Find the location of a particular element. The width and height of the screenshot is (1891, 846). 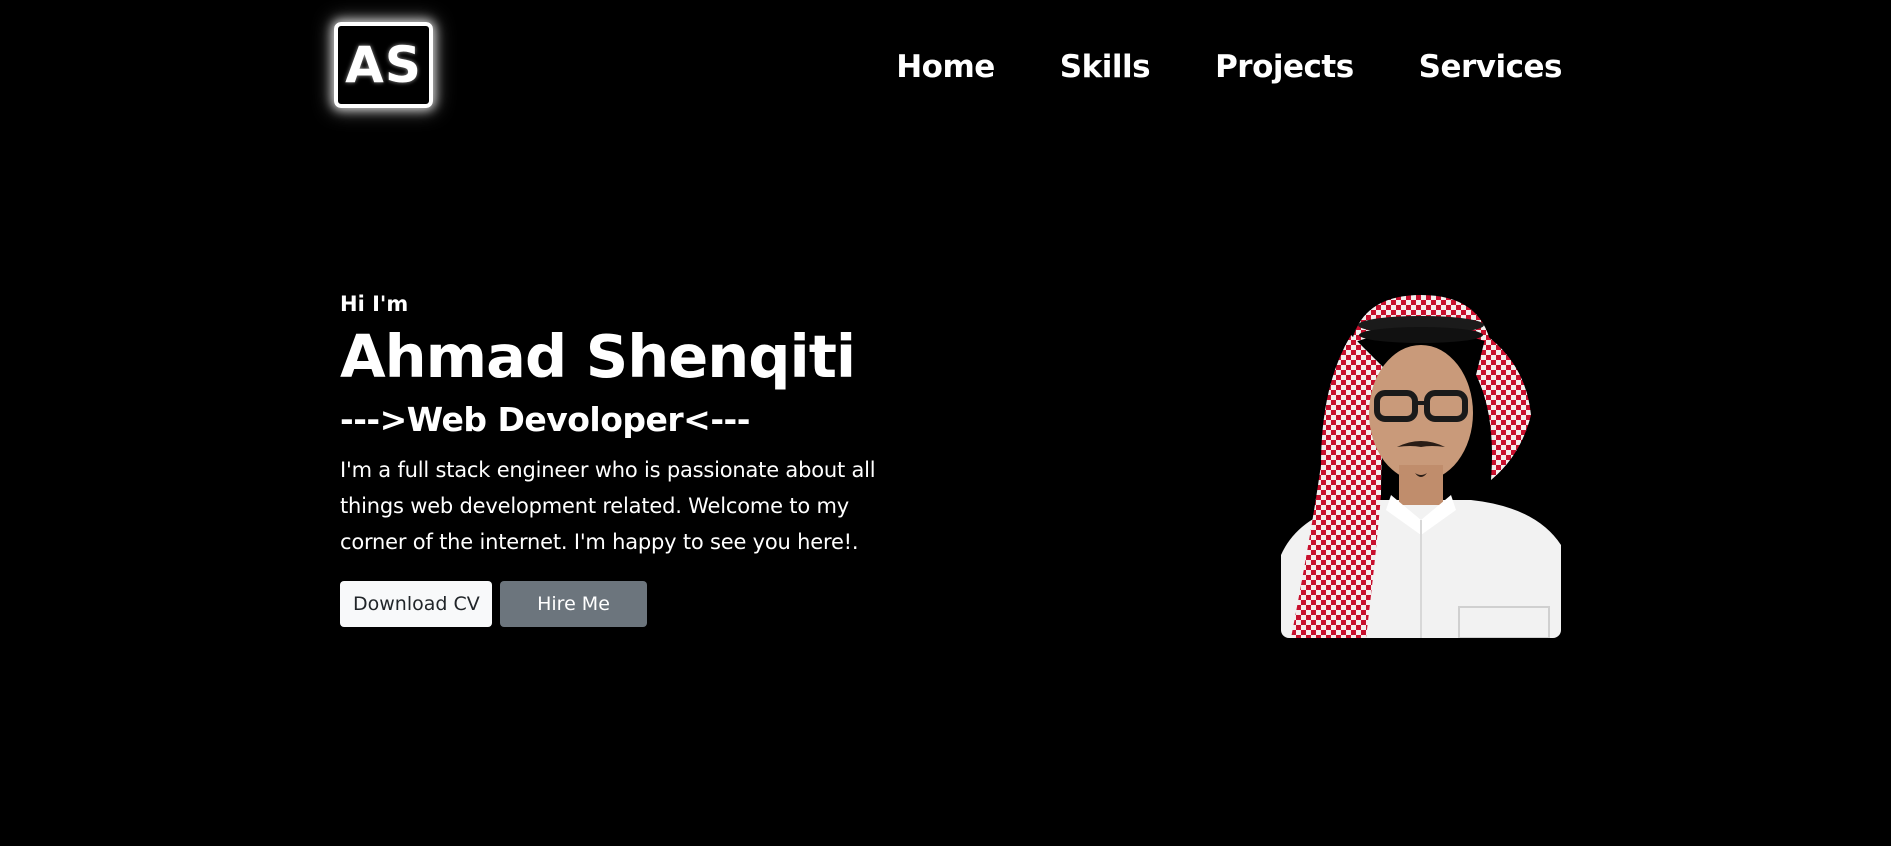

nav-home-link: Home is located at coordinates (945, 67).